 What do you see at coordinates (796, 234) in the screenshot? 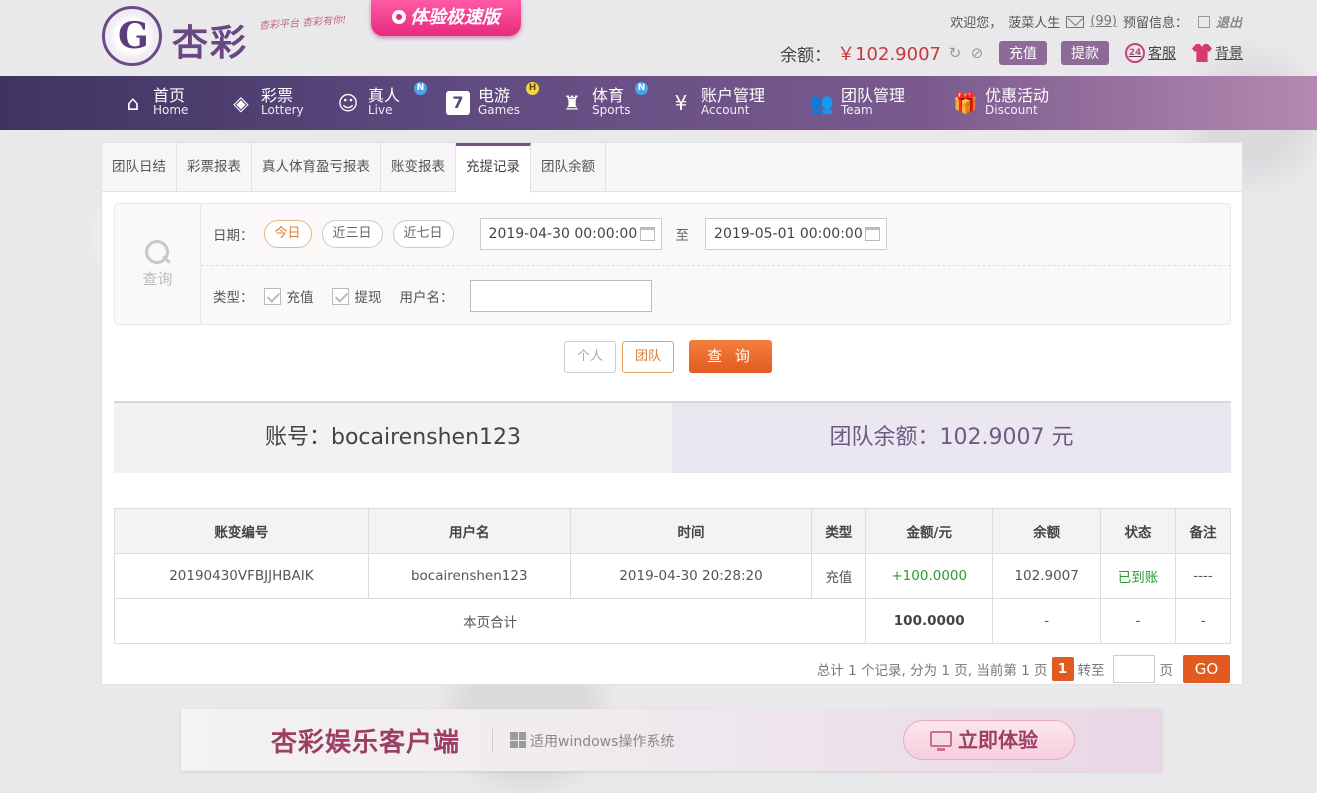
I see `end-date-input: 2019-05-01 00:00:00` at bounding box center [796, 234].